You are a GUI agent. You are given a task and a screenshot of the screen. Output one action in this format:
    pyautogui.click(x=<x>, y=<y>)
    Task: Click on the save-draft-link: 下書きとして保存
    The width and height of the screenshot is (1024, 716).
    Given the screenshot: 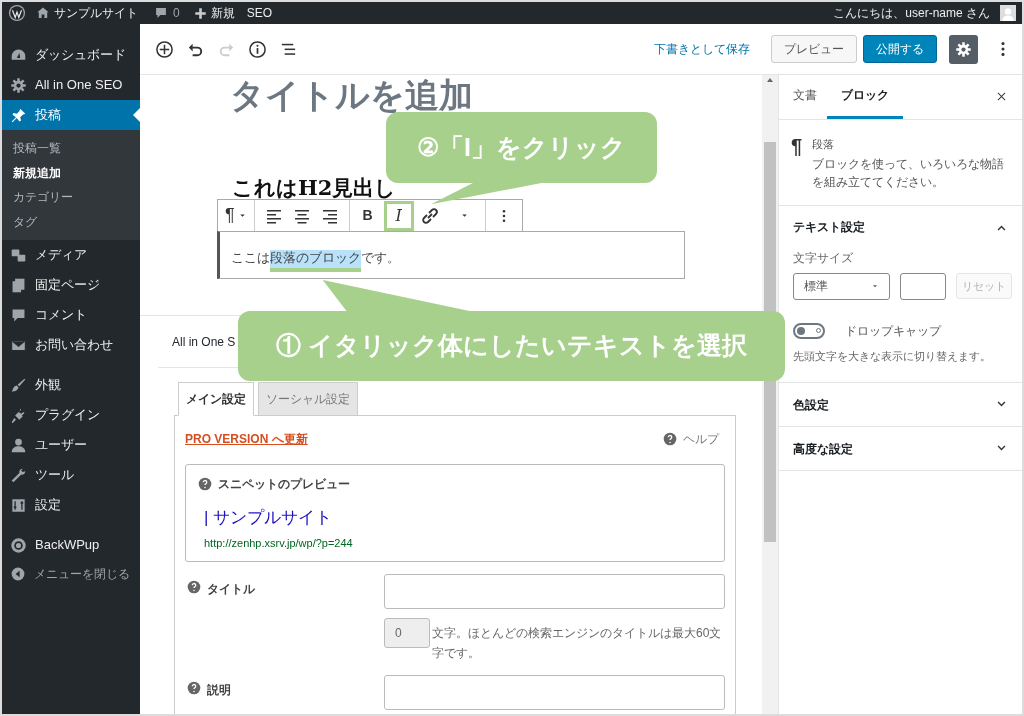 What is the action you would take?
    pyautogui.click(x=702, y=49)
    